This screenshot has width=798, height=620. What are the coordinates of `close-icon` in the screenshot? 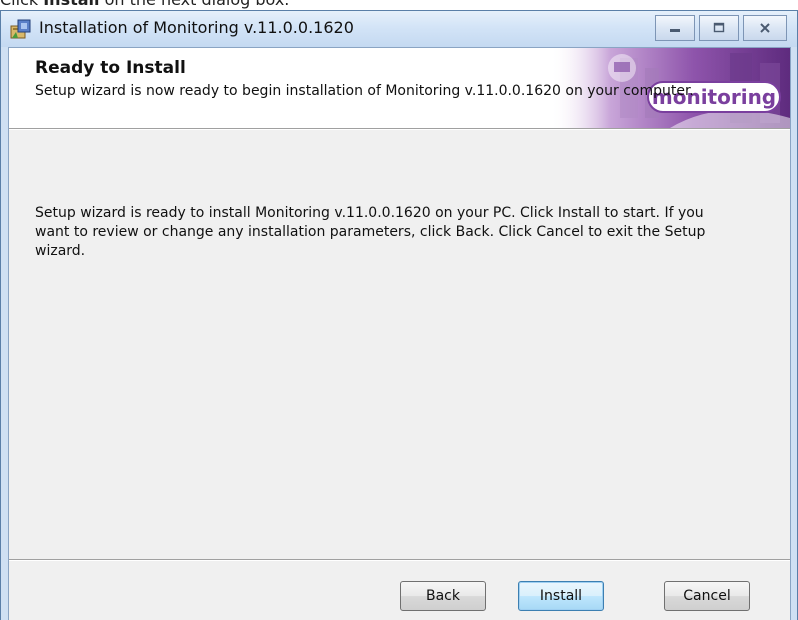 It's located at (765, 28).